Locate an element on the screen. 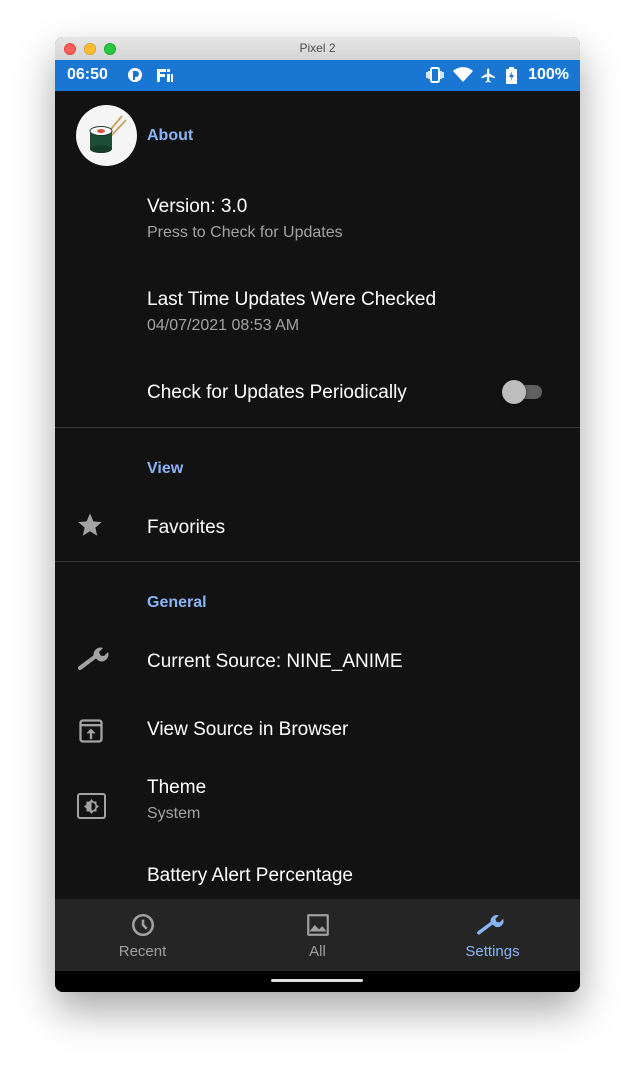 This screenshot has width=635, height=1065. version-title: Version: 3.0 is located at coordinates (197, 206).